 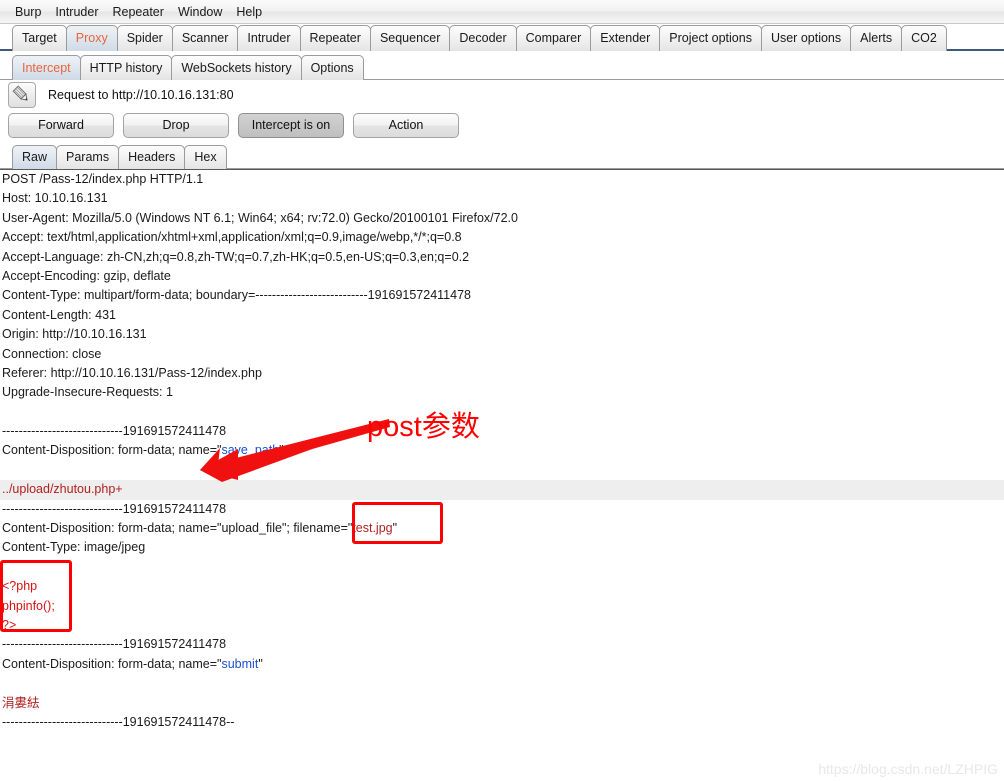 I want to click on pencil-icon-button, so click(x=22, y=95).